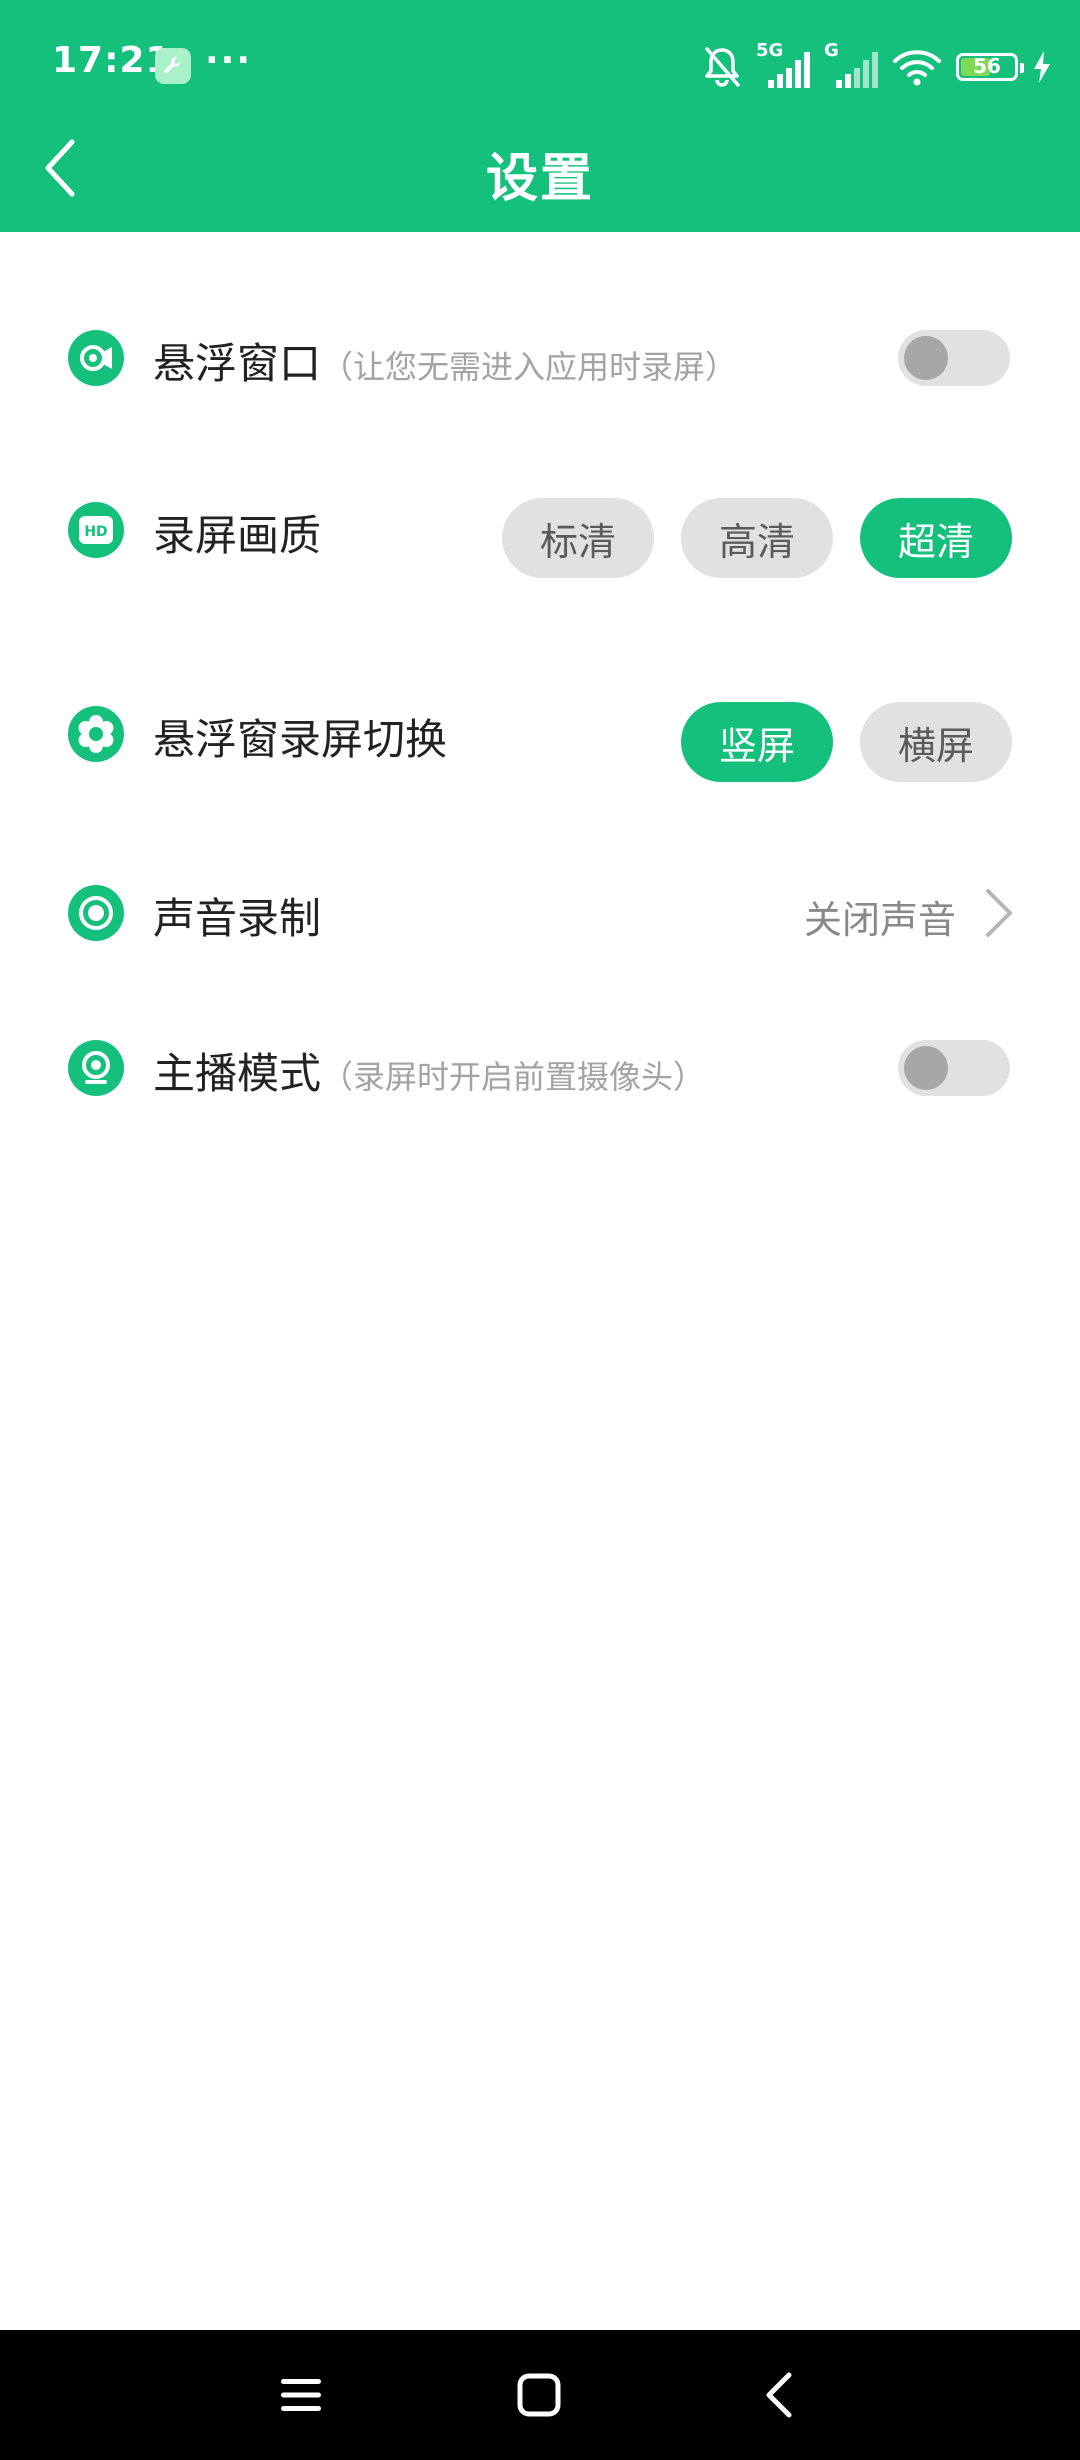  I want to click on signal-5g-icon: 5G, so click(783, 65).